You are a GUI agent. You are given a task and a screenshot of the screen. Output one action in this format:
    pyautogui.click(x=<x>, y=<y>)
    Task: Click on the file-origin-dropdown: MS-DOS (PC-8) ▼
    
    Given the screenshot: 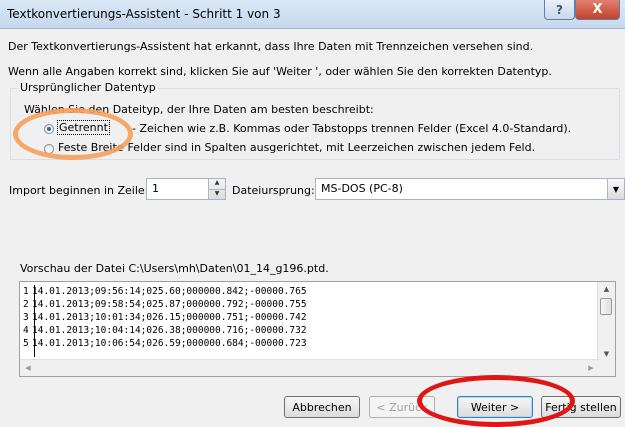 What is the action you would take?
    pyautogui.click(x=470, y=189)
    